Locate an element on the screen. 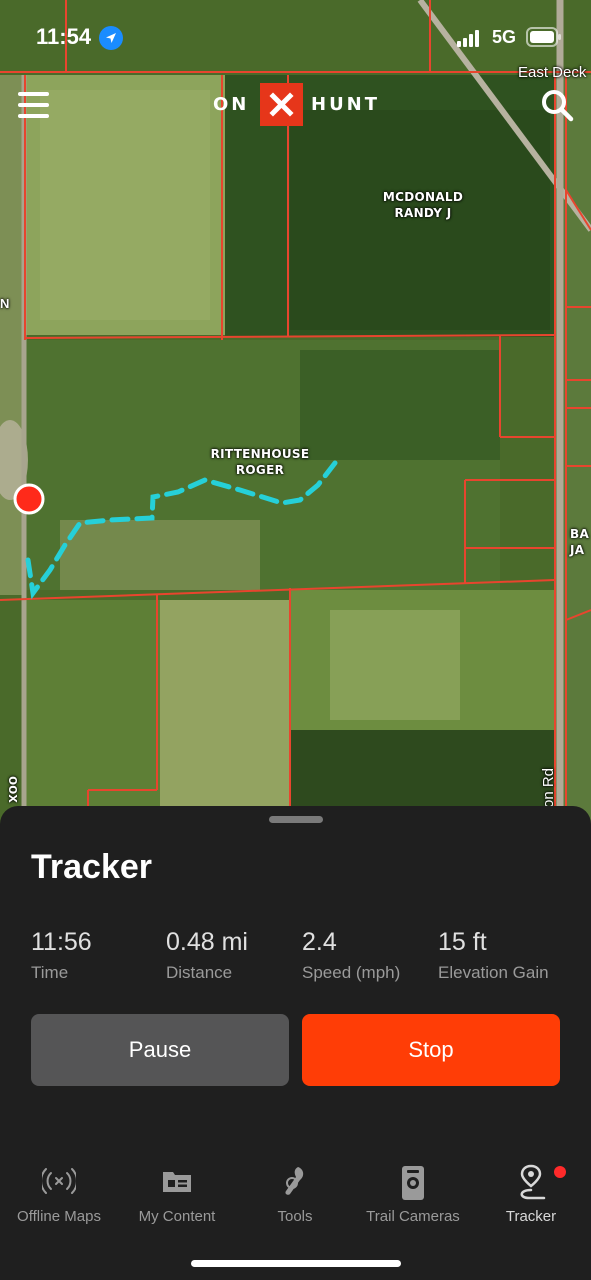 This screenshot has width=591, height=1280. tab-tools: Tools is located at coordinates (295, 1195).